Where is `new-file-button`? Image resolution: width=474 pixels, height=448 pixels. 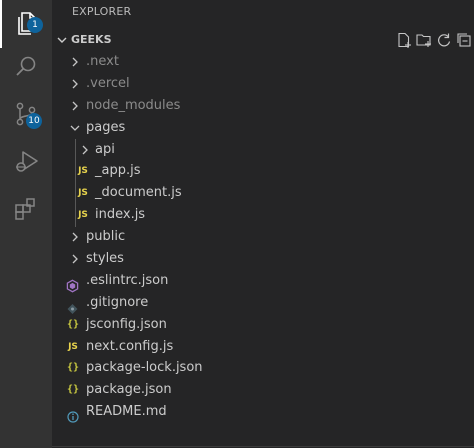 new-file-button is located at coordinates (404, 40).